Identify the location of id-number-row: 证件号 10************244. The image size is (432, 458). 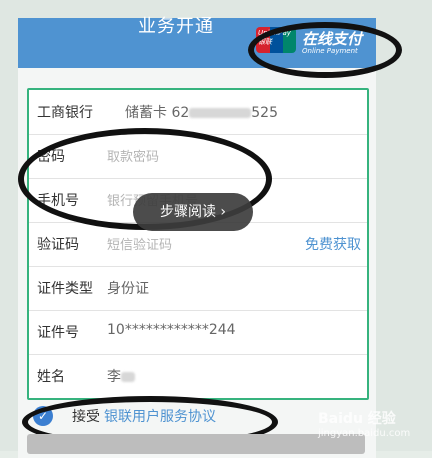
(198, 332).